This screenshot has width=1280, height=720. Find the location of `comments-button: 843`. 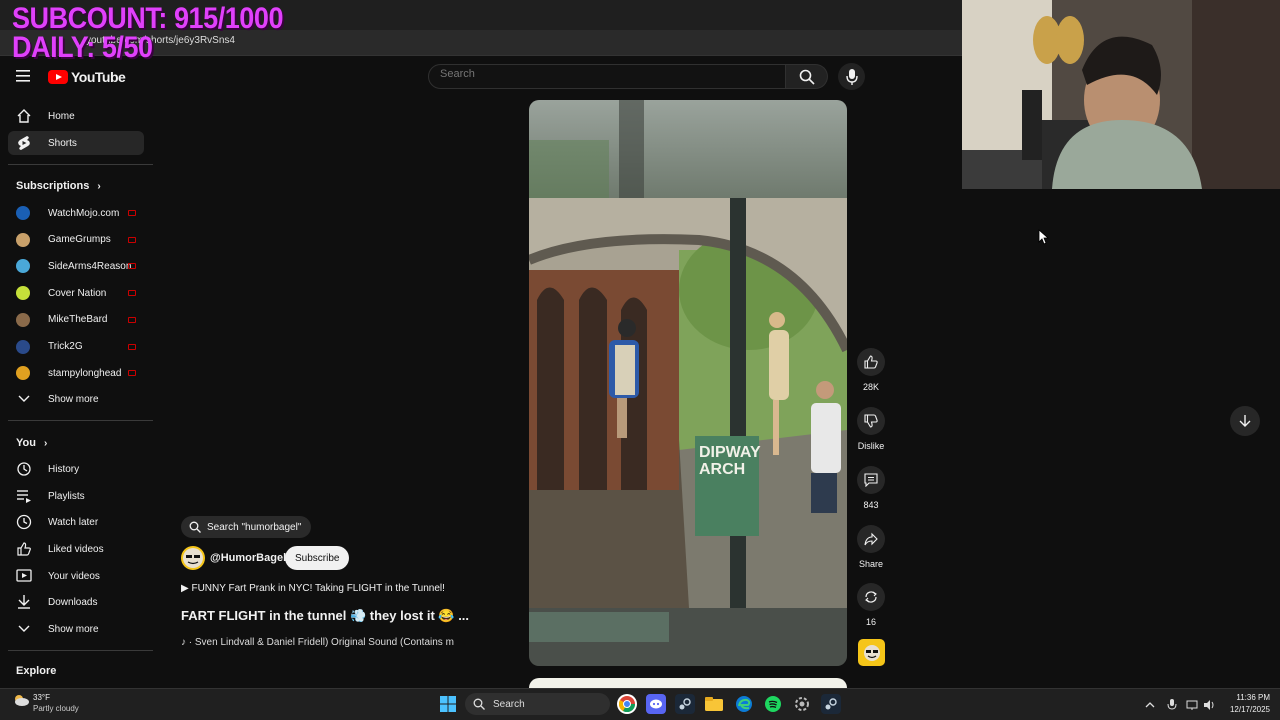

comments-button: 843 is located at coordinates (871, 488).